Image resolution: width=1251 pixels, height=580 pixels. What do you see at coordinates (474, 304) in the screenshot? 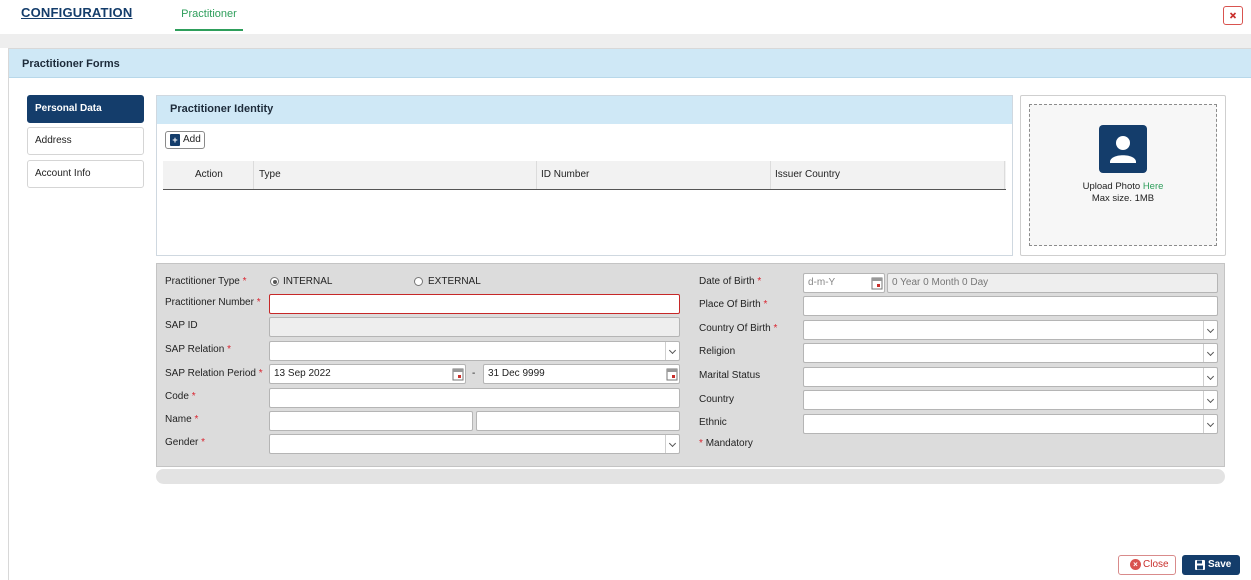
I see `practitioner-number-input` at bounding box center [474, 304].